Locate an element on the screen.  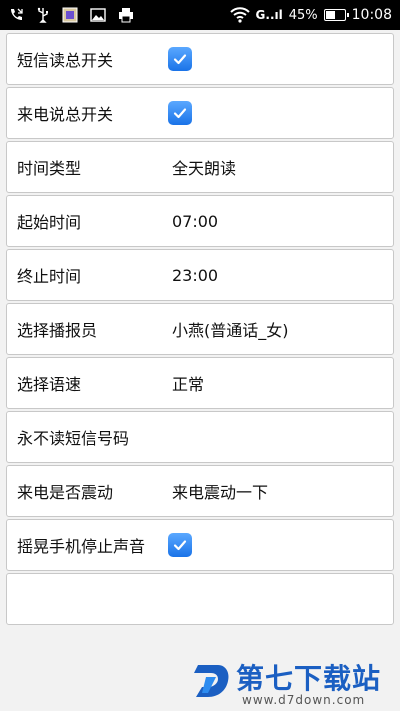
watermark: 第七下载站 www.d7down.com is located at coordinates (292, 683).